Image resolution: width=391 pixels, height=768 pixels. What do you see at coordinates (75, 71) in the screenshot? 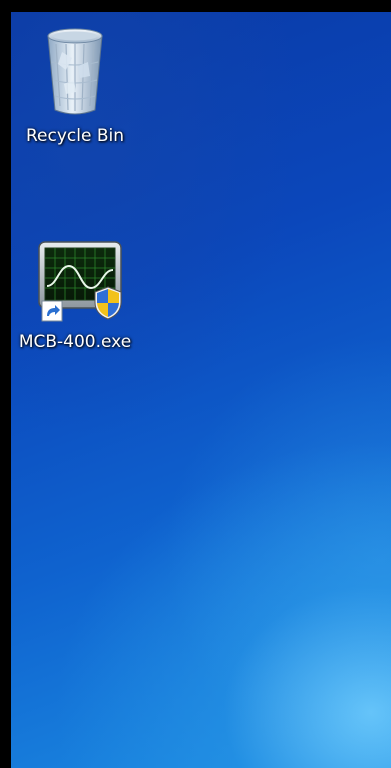
I see `recycle-bin-icon` at bounding box center [75, 71].